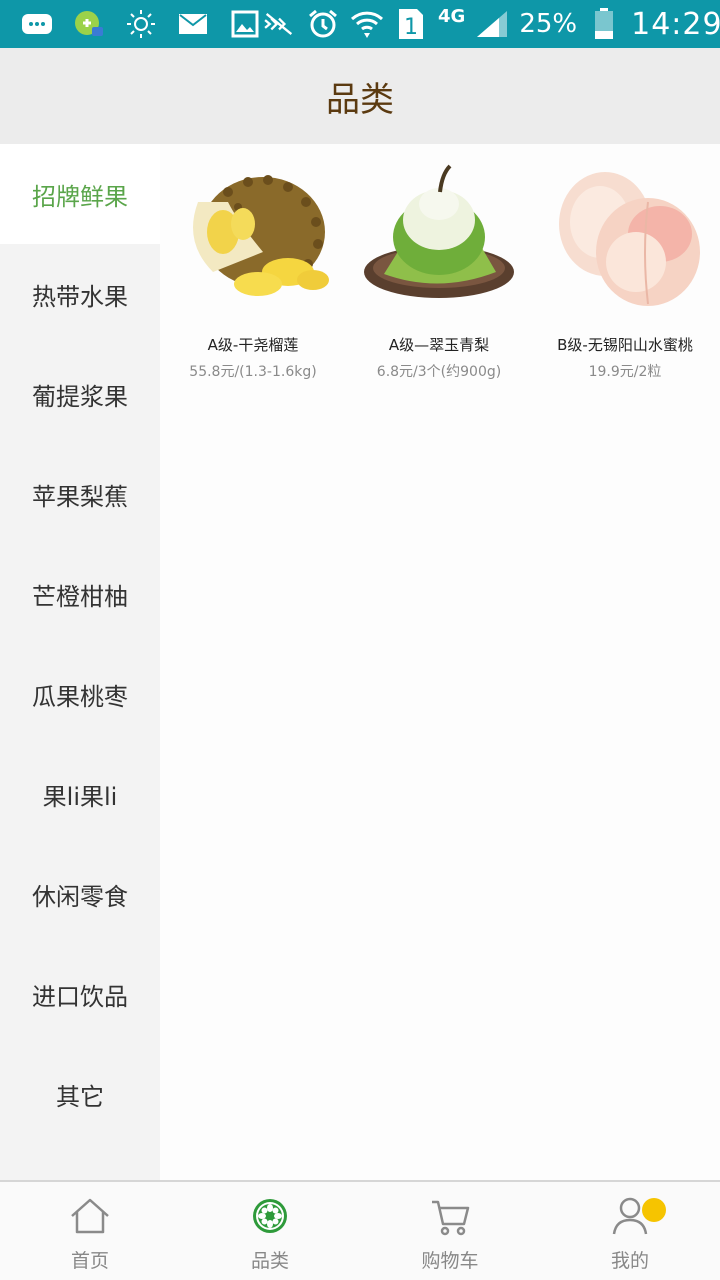 This screenshot has height=1280, width=720. I want to click on sidebar-item-imported-drinks: 进口饮品, so click(80, 994).